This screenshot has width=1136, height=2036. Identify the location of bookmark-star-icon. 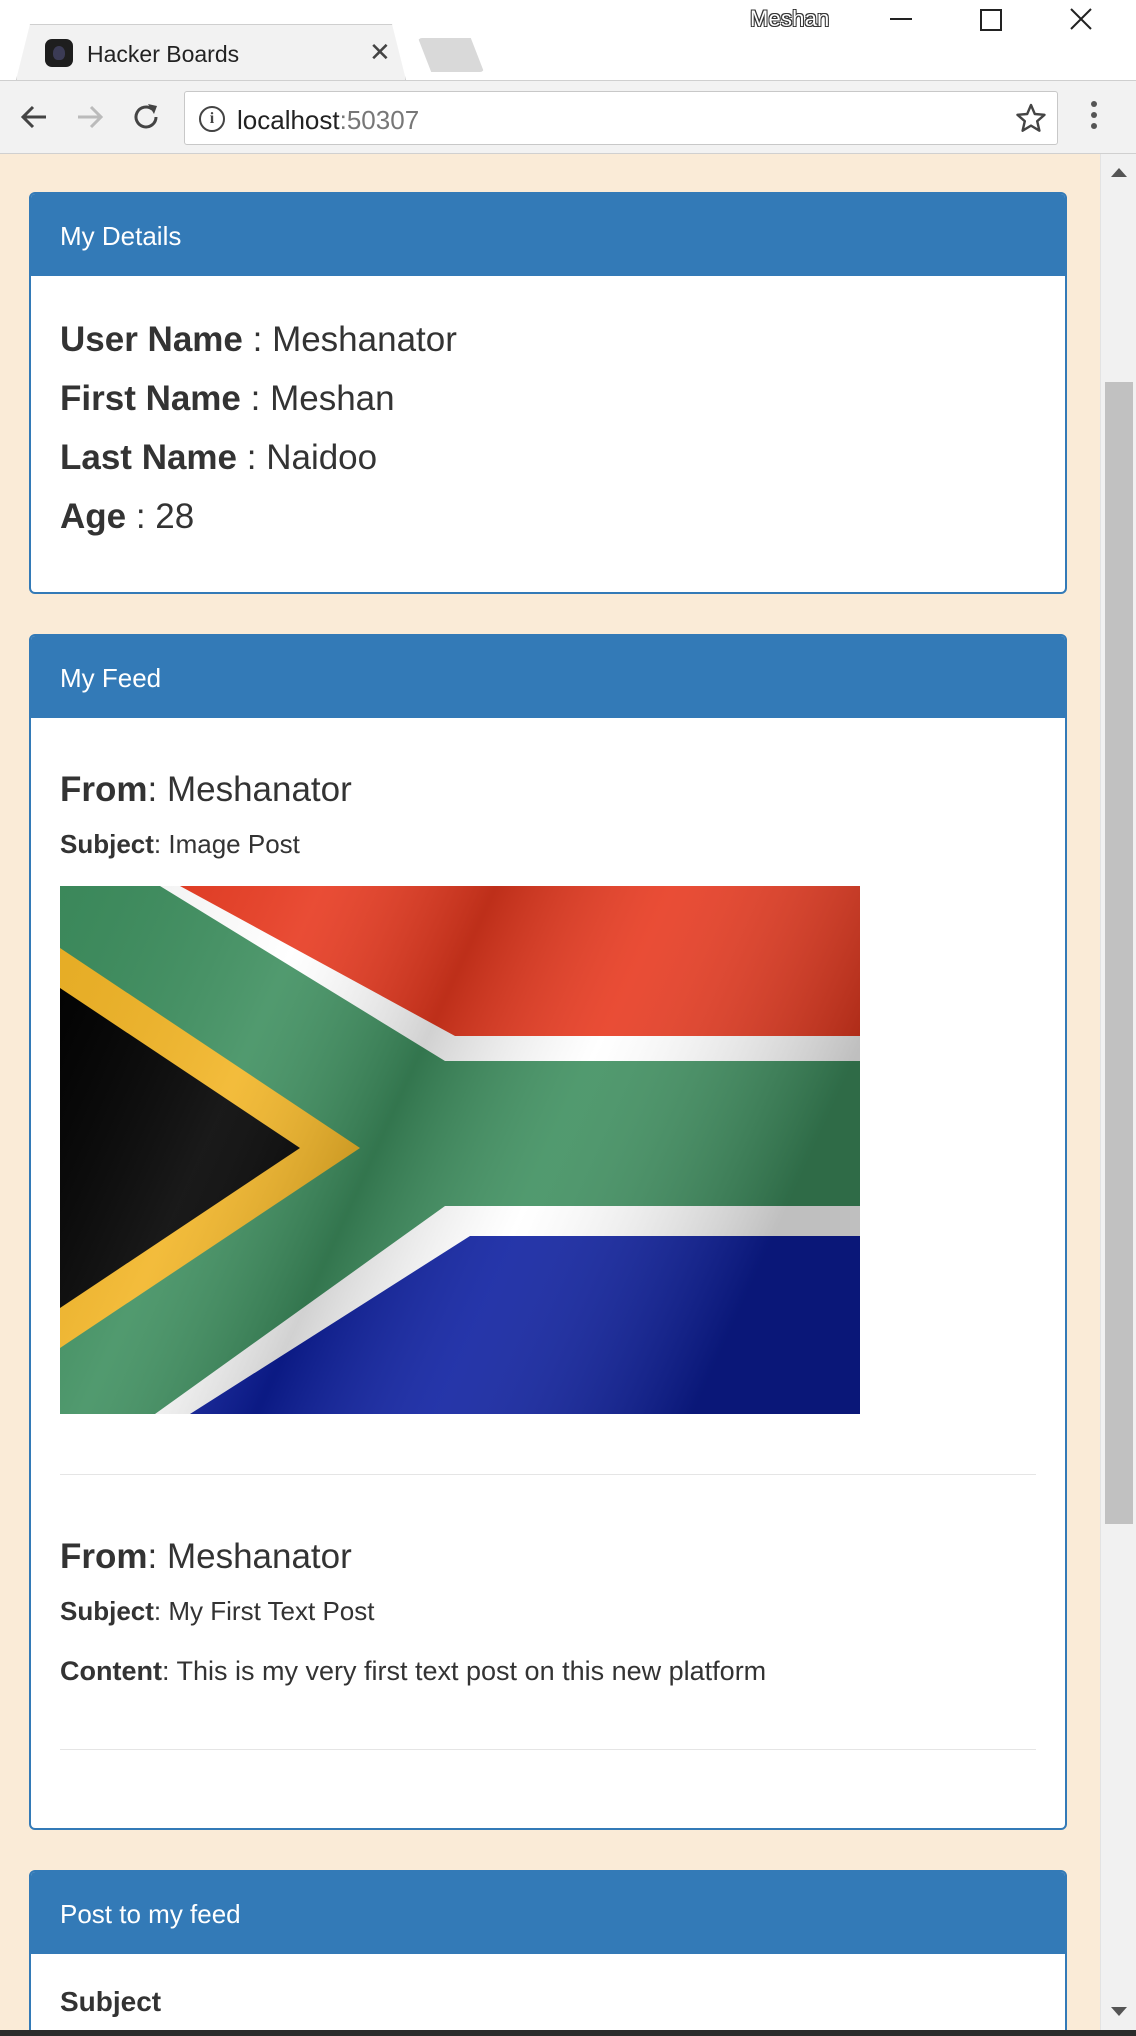
(1031, 118).